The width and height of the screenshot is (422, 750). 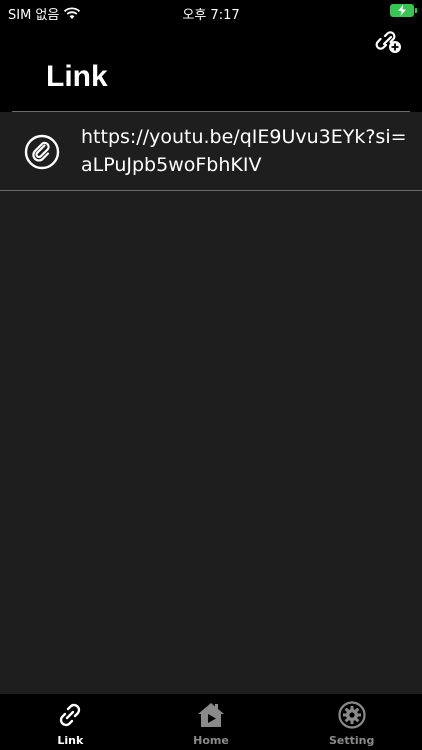 What do you see at coordinates (211, 190) in the screenshot?
I see `list-divider` at bounding box center [211, 190].